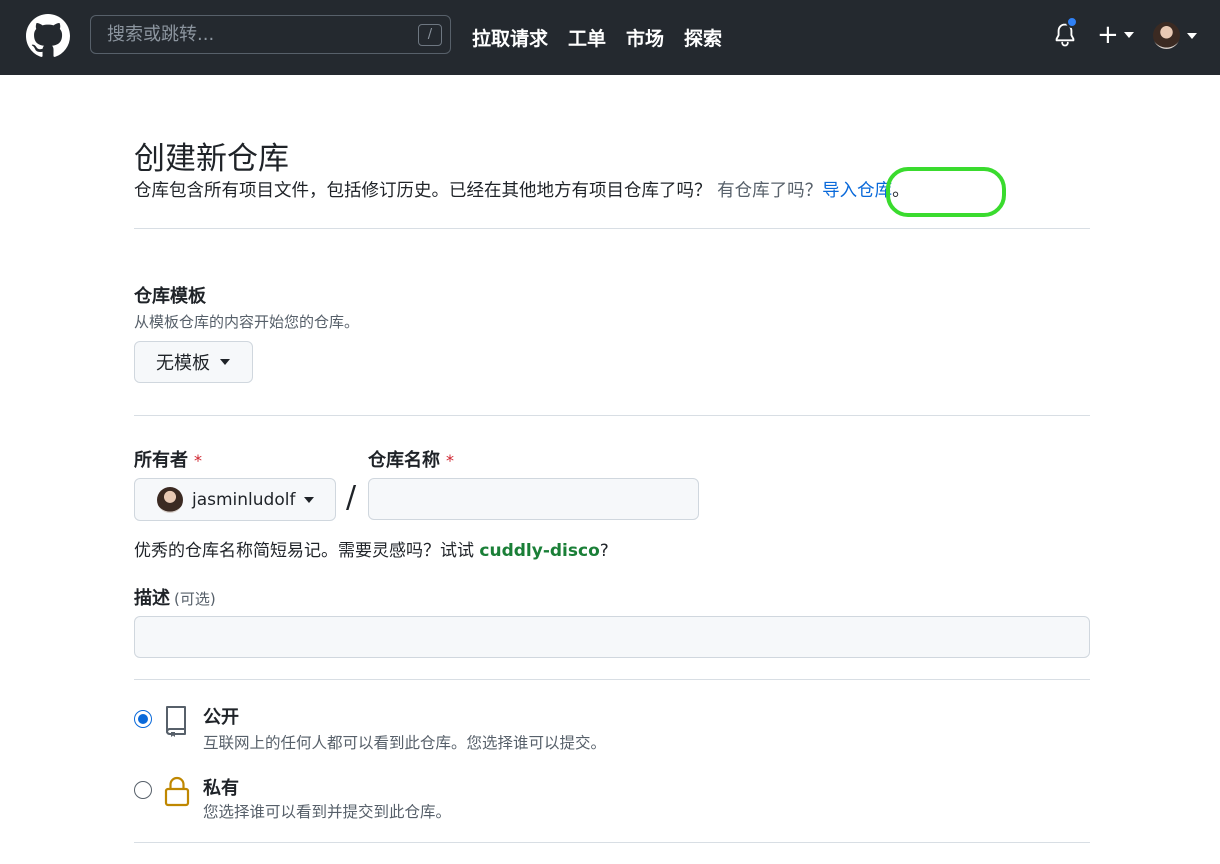 The width and height of the screenshot is (1220, 864). I want to click on public-option-desc: 互联网上的任何人都可以看到此仓库。您选择谁可以提交。, so click(405, 743).